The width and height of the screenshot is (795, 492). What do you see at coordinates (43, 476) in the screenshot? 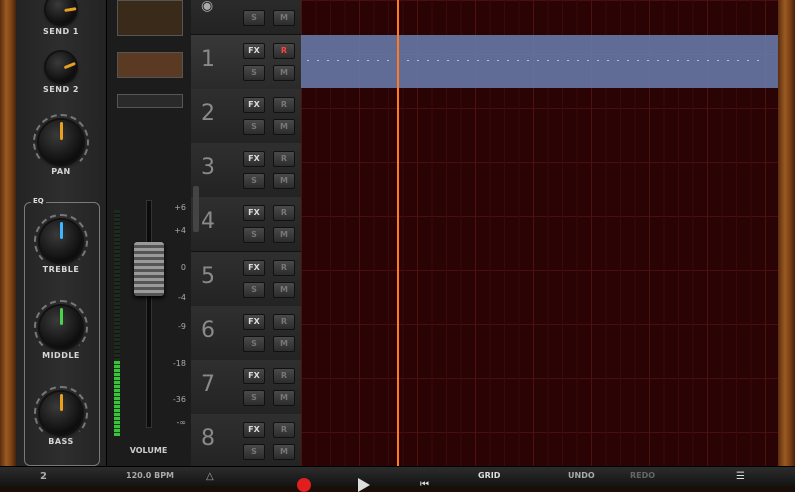
I see `track-count-icon: 2` at bounding box center [43, 476].